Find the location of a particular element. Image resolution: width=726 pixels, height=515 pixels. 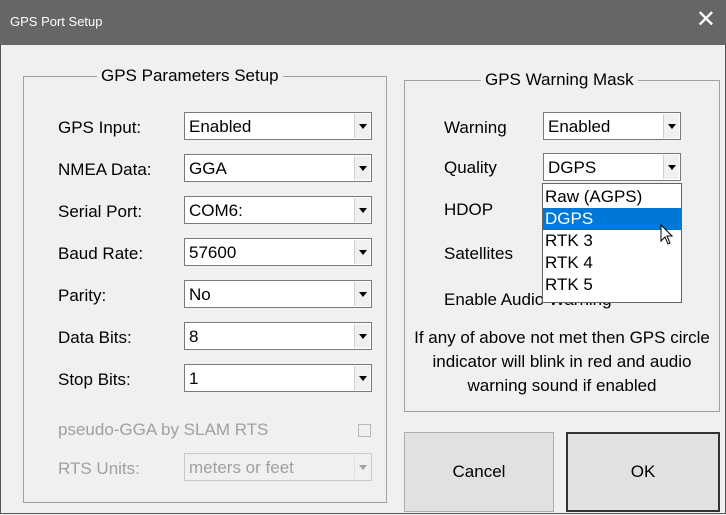

ok-button: OK is located at coordinates (643, 472).